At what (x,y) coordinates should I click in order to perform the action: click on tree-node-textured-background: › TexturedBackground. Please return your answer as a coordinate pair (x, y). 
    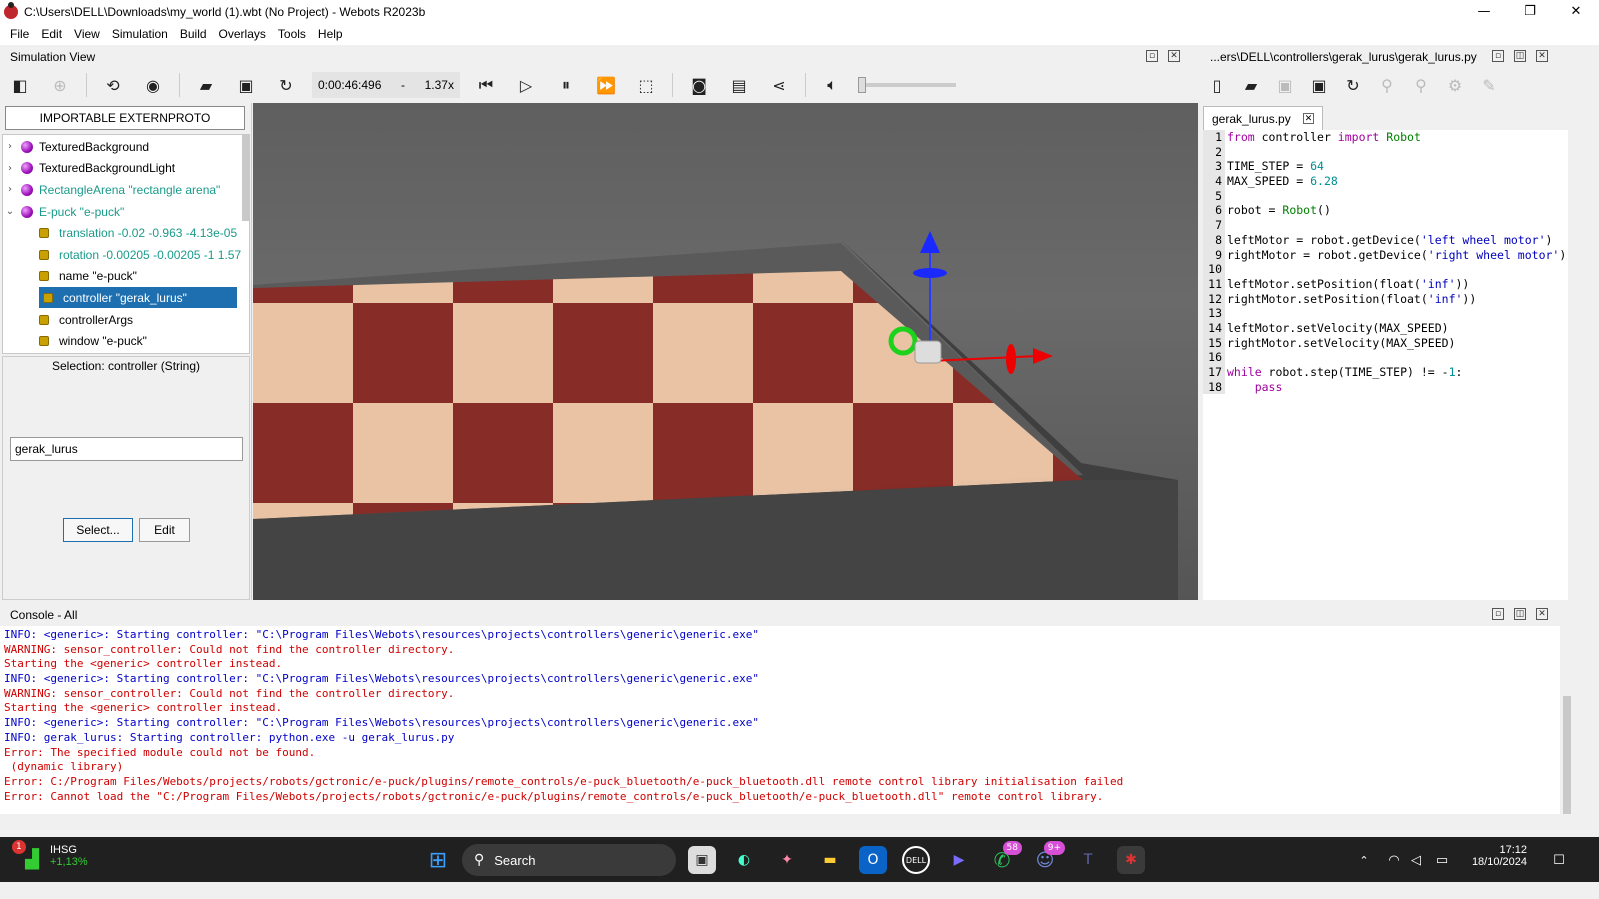
    Looking at the image, I should click on (126, 147).